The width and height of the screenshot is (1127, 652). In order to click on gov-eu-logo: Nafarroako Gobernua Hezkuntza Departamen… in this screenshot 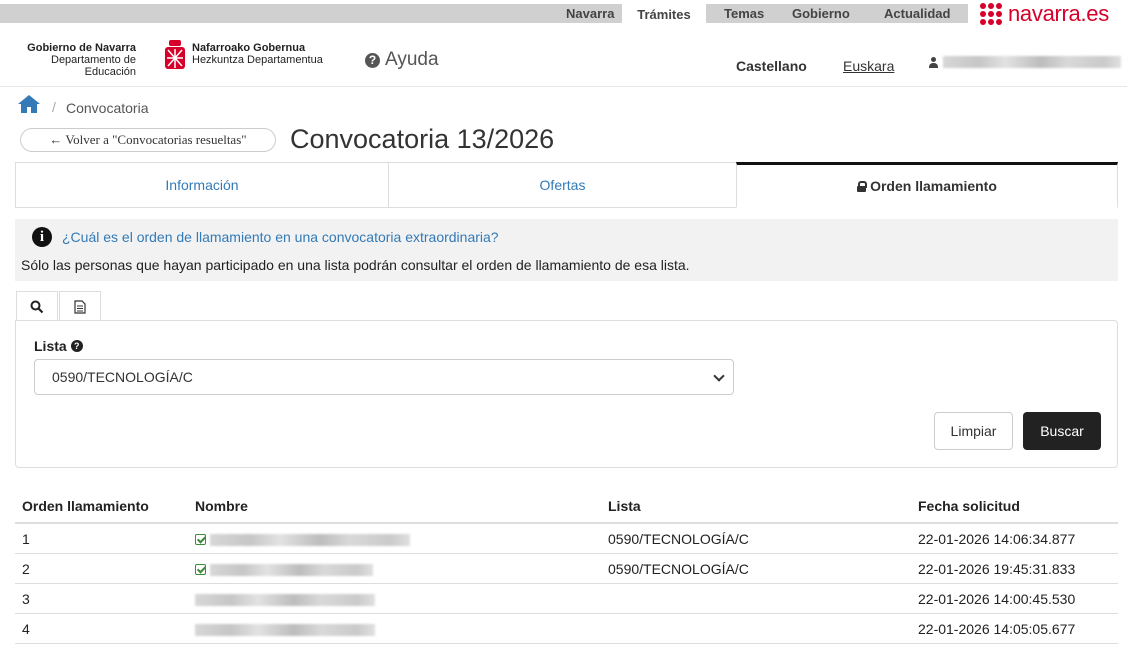, I will do `click(257, 54)`.